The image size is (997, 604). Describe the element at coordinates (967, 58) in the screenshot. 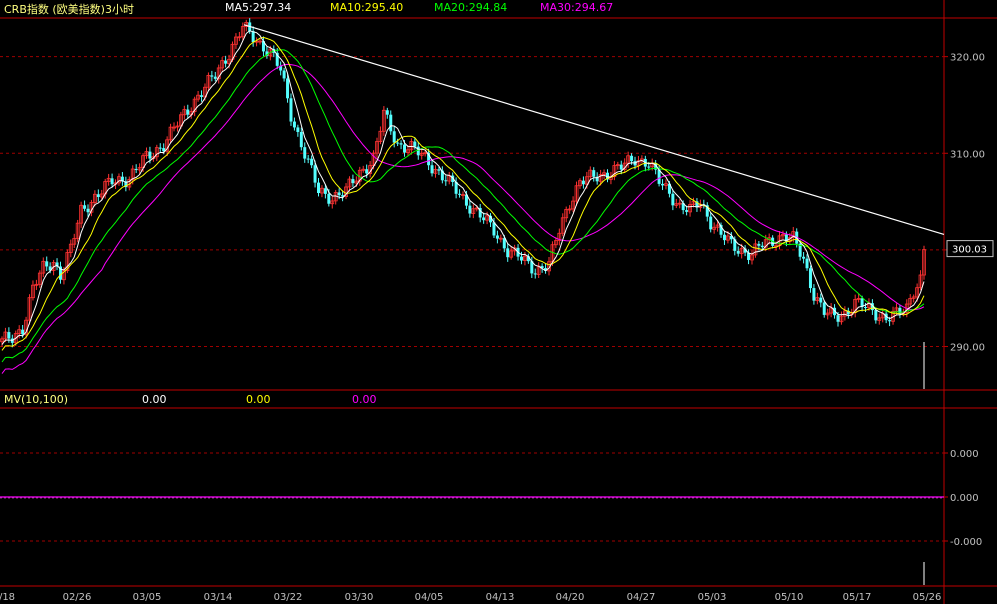

I see `y-tick-label: 320.00` at that location.